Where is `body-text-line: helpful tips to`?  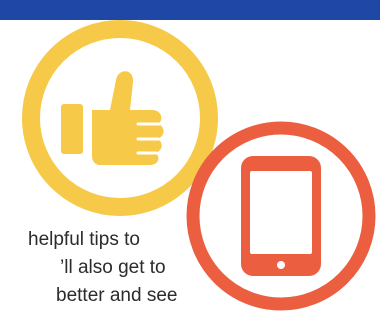 body-text-line: helpful tips to is located at coordinates (84, 239).